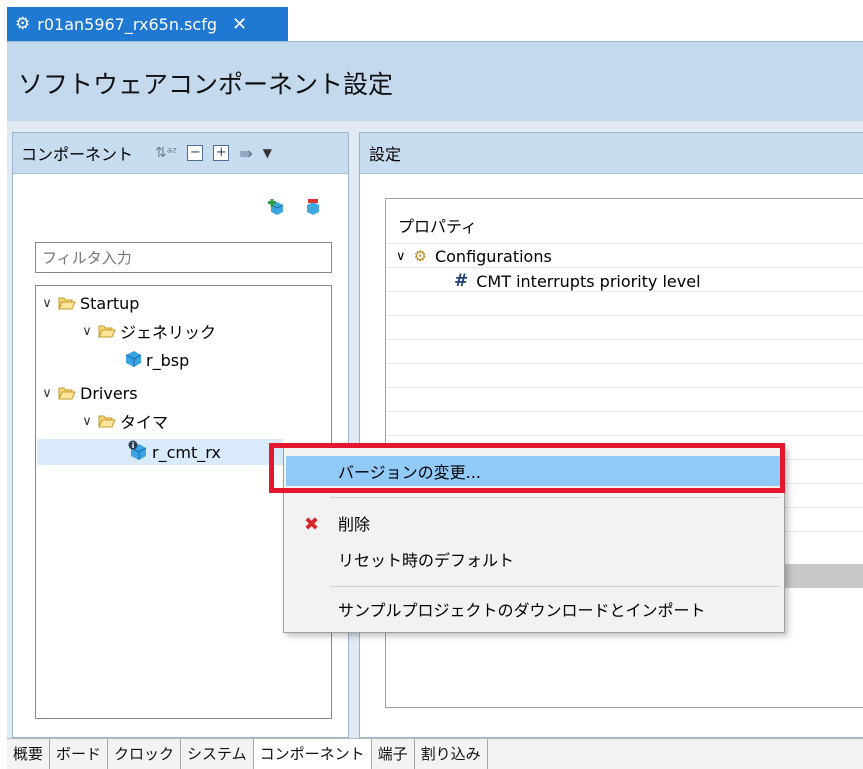 This screenshot has width=863, height=769. I want to click on tree-item-startup: ∨ Startup, so click(89, 303).